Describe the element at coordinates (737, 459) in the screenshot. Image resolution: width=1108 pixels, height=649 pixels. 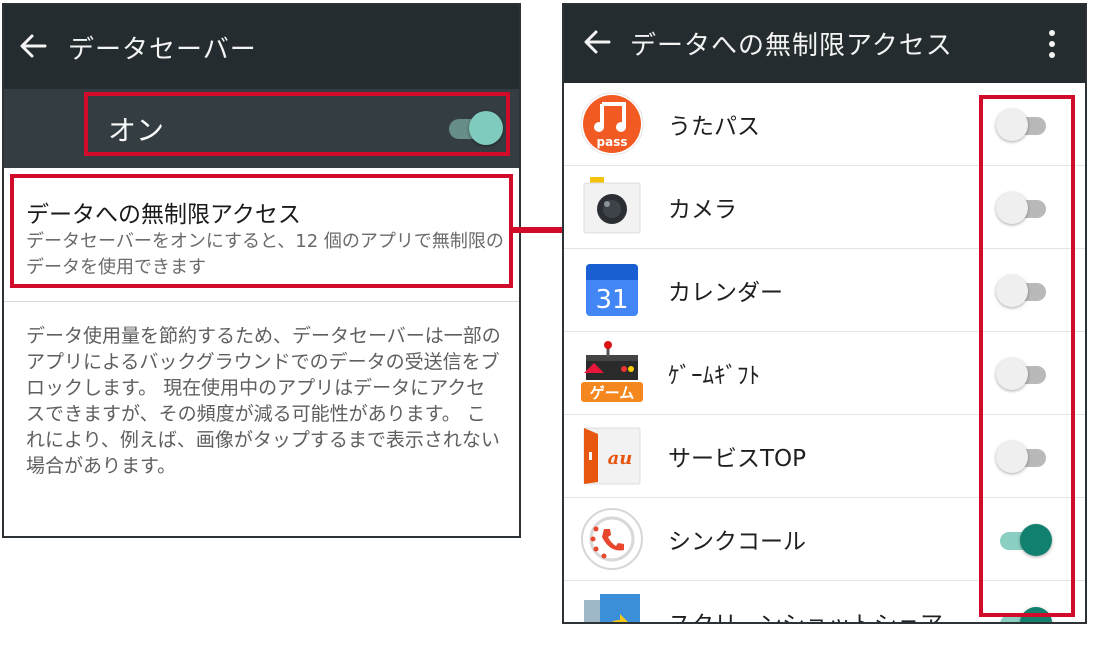
I see `app-name: サービスTOP` at that location.